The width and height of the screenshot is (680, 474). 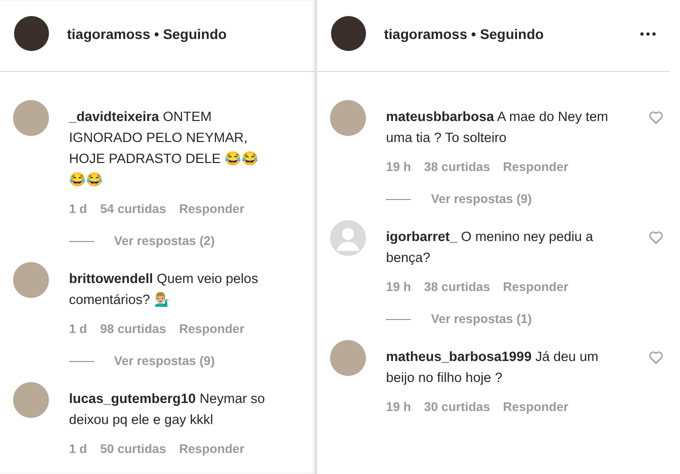 I want to click on likes-link: 98 curtidas, so click(x=133, y=329).